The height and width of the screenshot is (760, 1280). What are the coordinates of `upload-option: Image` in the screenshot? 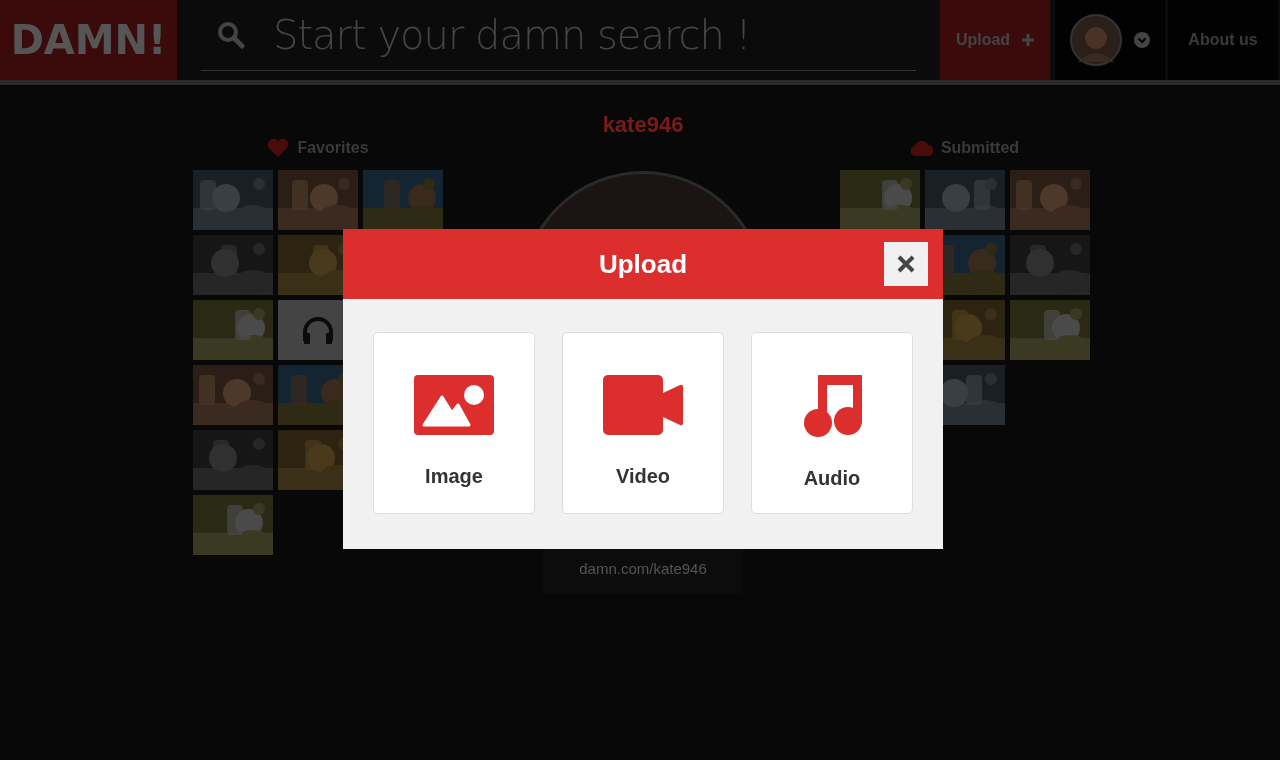 It's located at (454, 423).